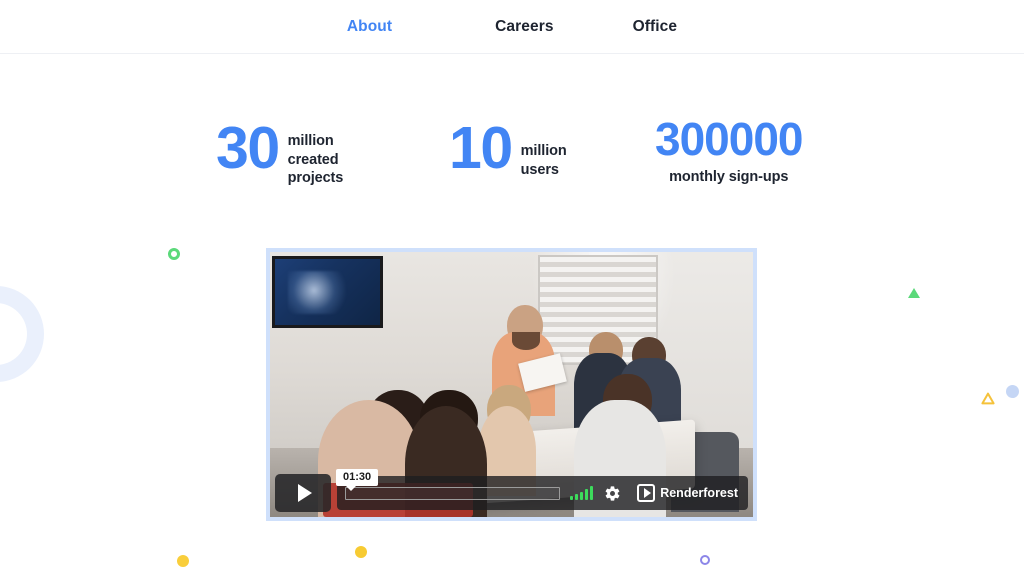 The image size is (1024, 581). I want to click on stat-label-line: projects, so click(315, 178).